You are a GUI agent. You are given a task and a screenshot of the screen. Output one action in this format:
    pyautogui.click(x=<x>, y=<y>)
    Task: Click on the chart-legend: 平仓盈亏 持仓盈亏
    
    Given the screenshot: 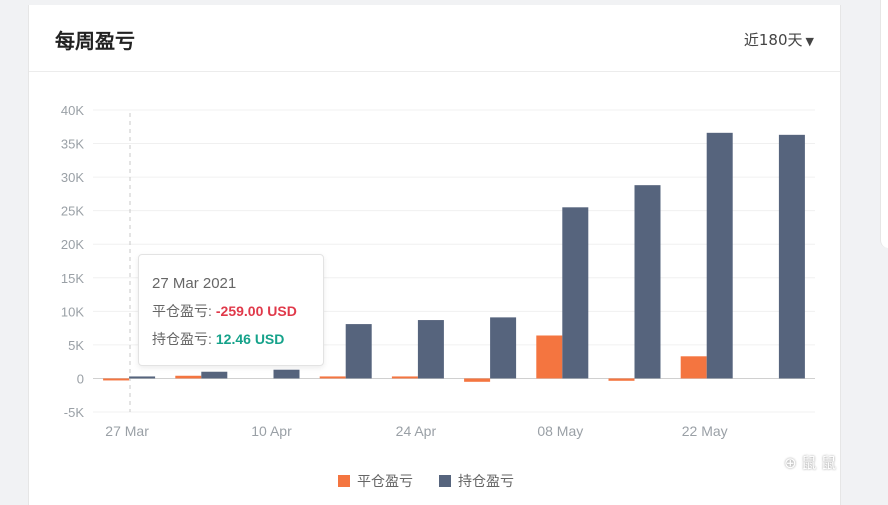 What is the action you would take?
    pyautogui.click(x=426, y=481)
    